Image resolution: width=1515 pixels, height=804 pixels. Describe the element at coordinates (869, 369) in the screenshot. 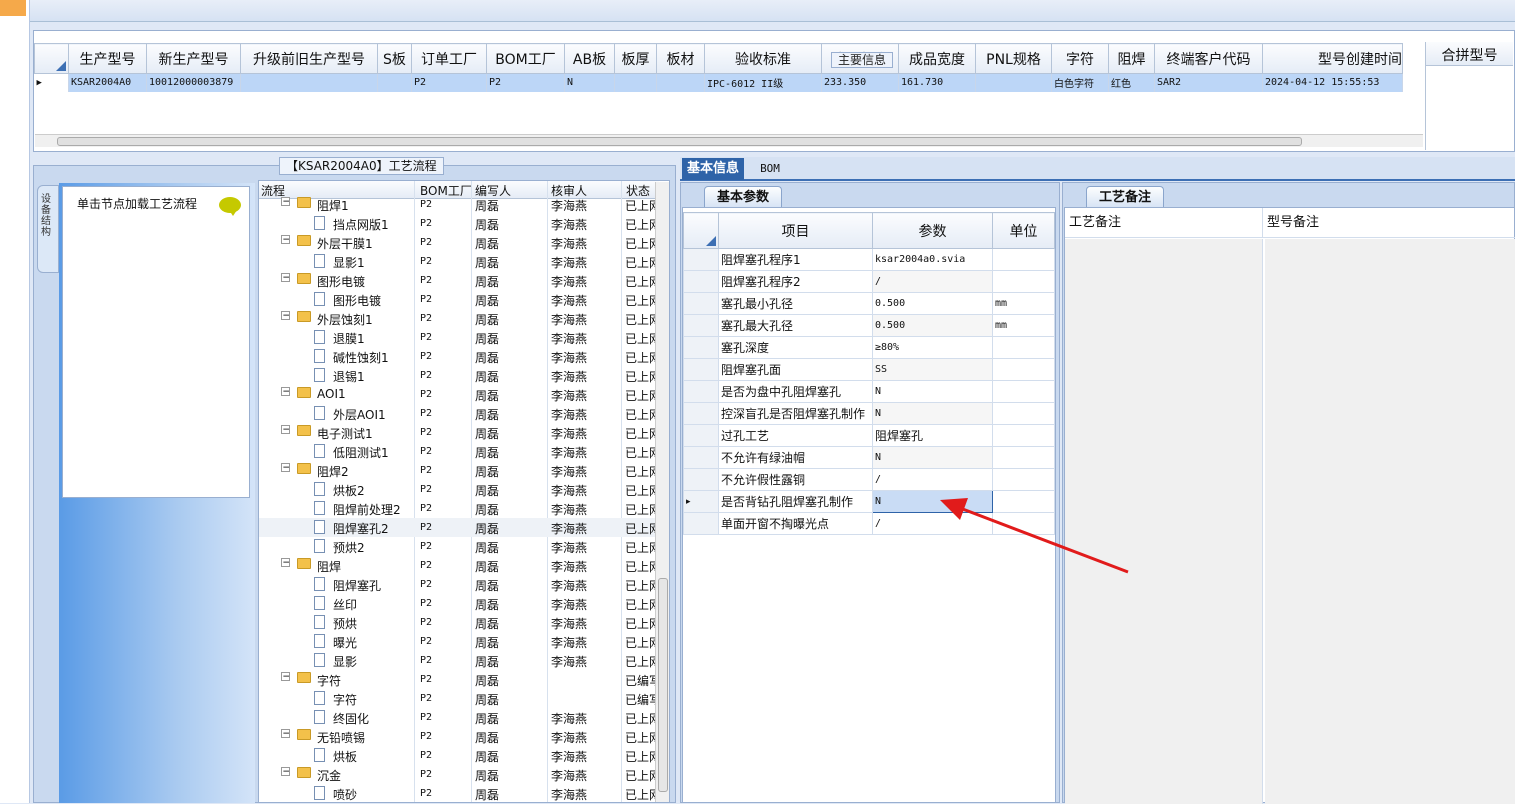

I see `param-row: 阻焊塞孔面 SS` at that location.